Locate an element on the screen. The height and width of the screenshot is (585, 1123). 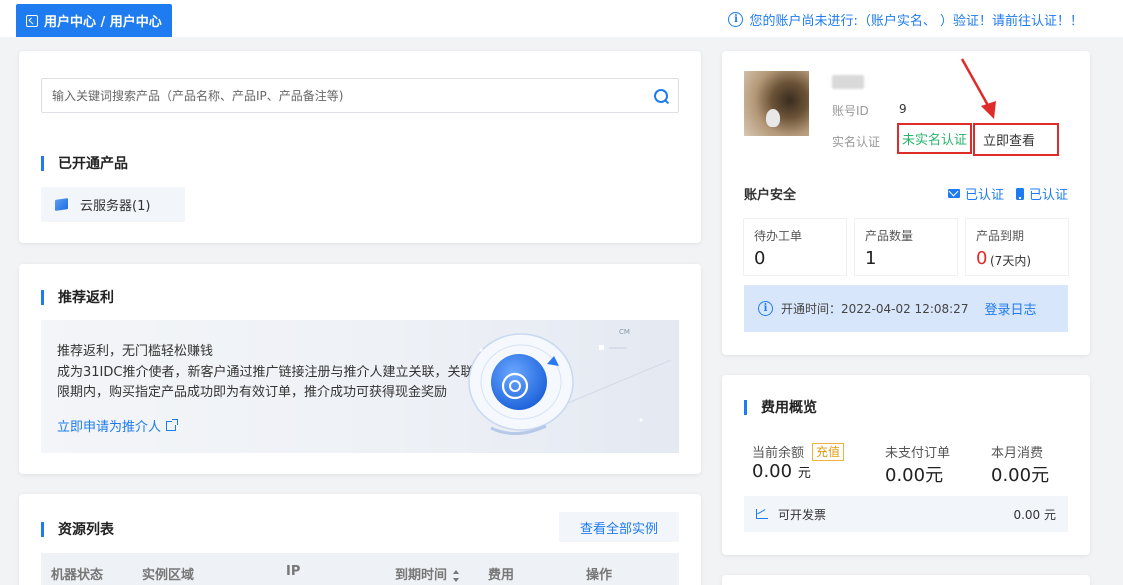
account-security-label: 账户安全 is located at coordinates (770, 195).